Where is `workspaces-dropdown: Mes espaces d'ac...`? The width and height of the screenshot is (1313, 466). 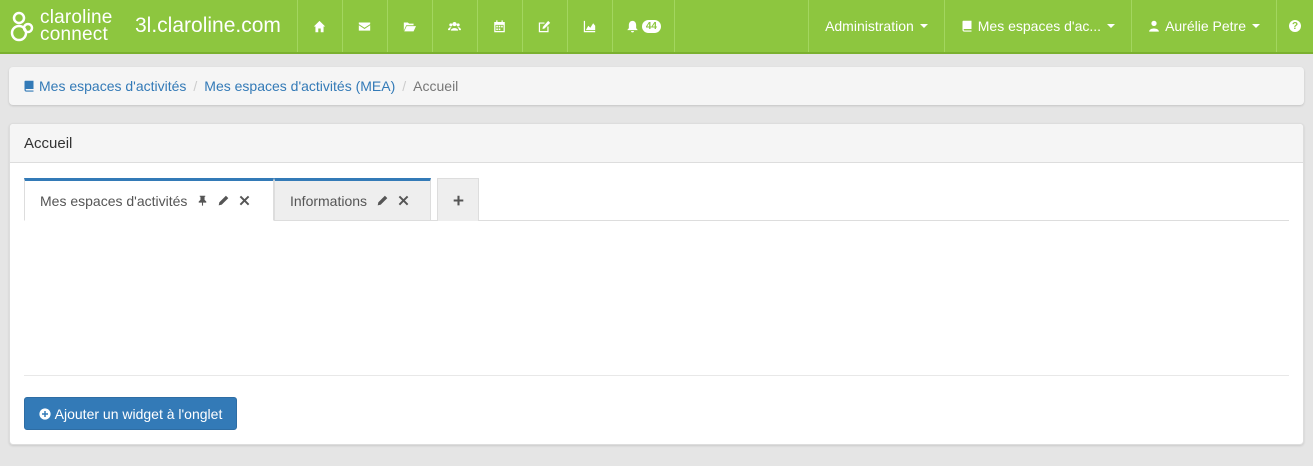
workspaces-dropdown: Mes espaces d'ac... is located at coordinates (1039, 26).